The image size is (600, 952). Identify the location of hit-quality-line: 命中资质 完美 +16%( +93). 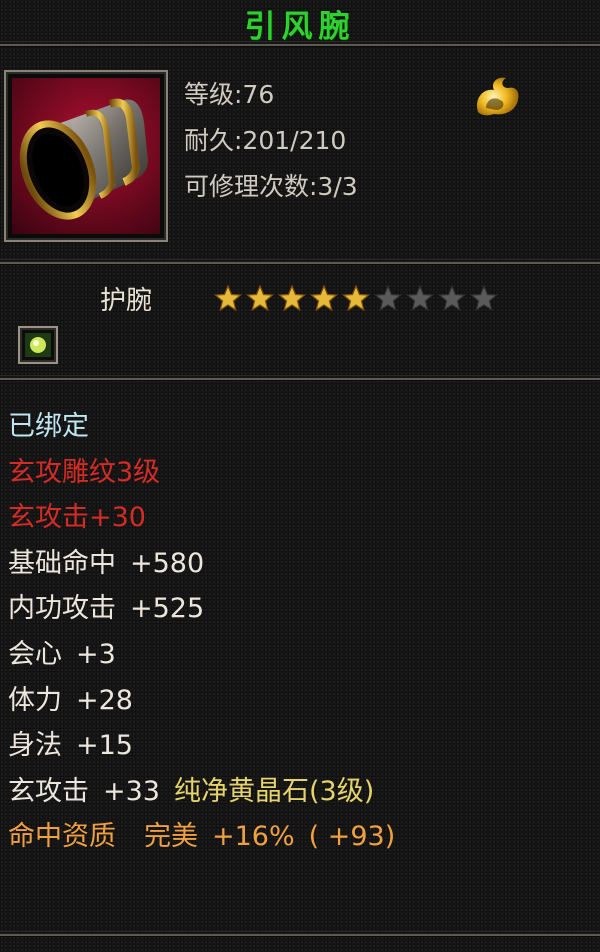
(202, 837).